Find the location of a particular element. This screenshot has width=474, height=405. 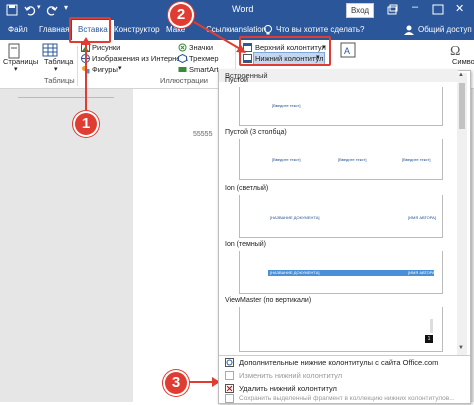

viewmaster-page-box: 1 is located at coordinates (429, 339).